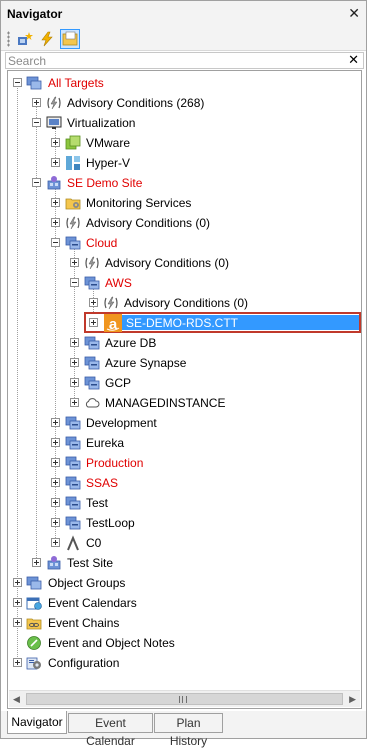 The width and height of the screenshot is (367, 750). I want to click on tree-node-production: Production, so click(183, 463).